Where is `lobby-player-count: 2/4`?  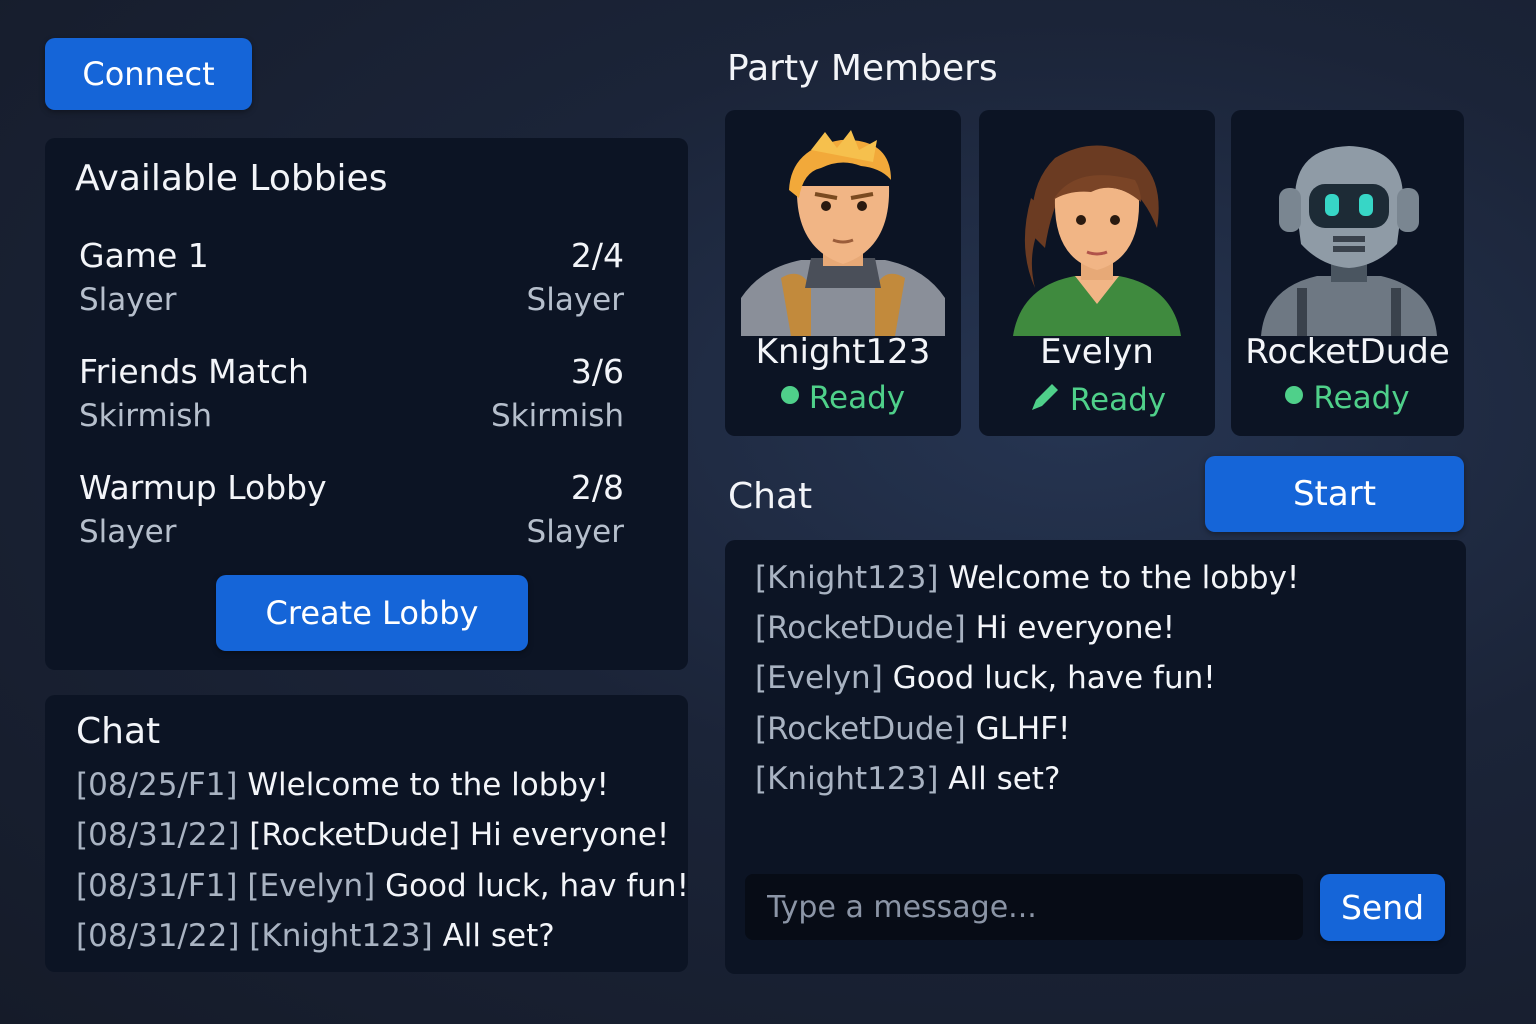 lobby-player-count: 2/4 is located at coordinates (597, 255).